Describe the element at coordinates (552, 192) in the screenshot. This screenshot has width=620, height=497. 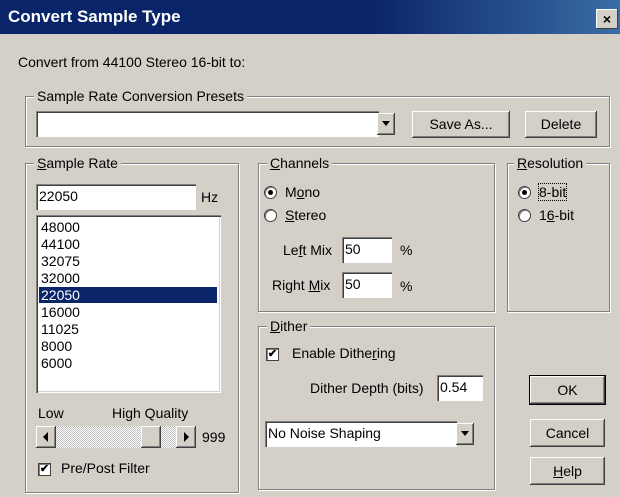
I see `8bit-label: 8-bit` at that location.